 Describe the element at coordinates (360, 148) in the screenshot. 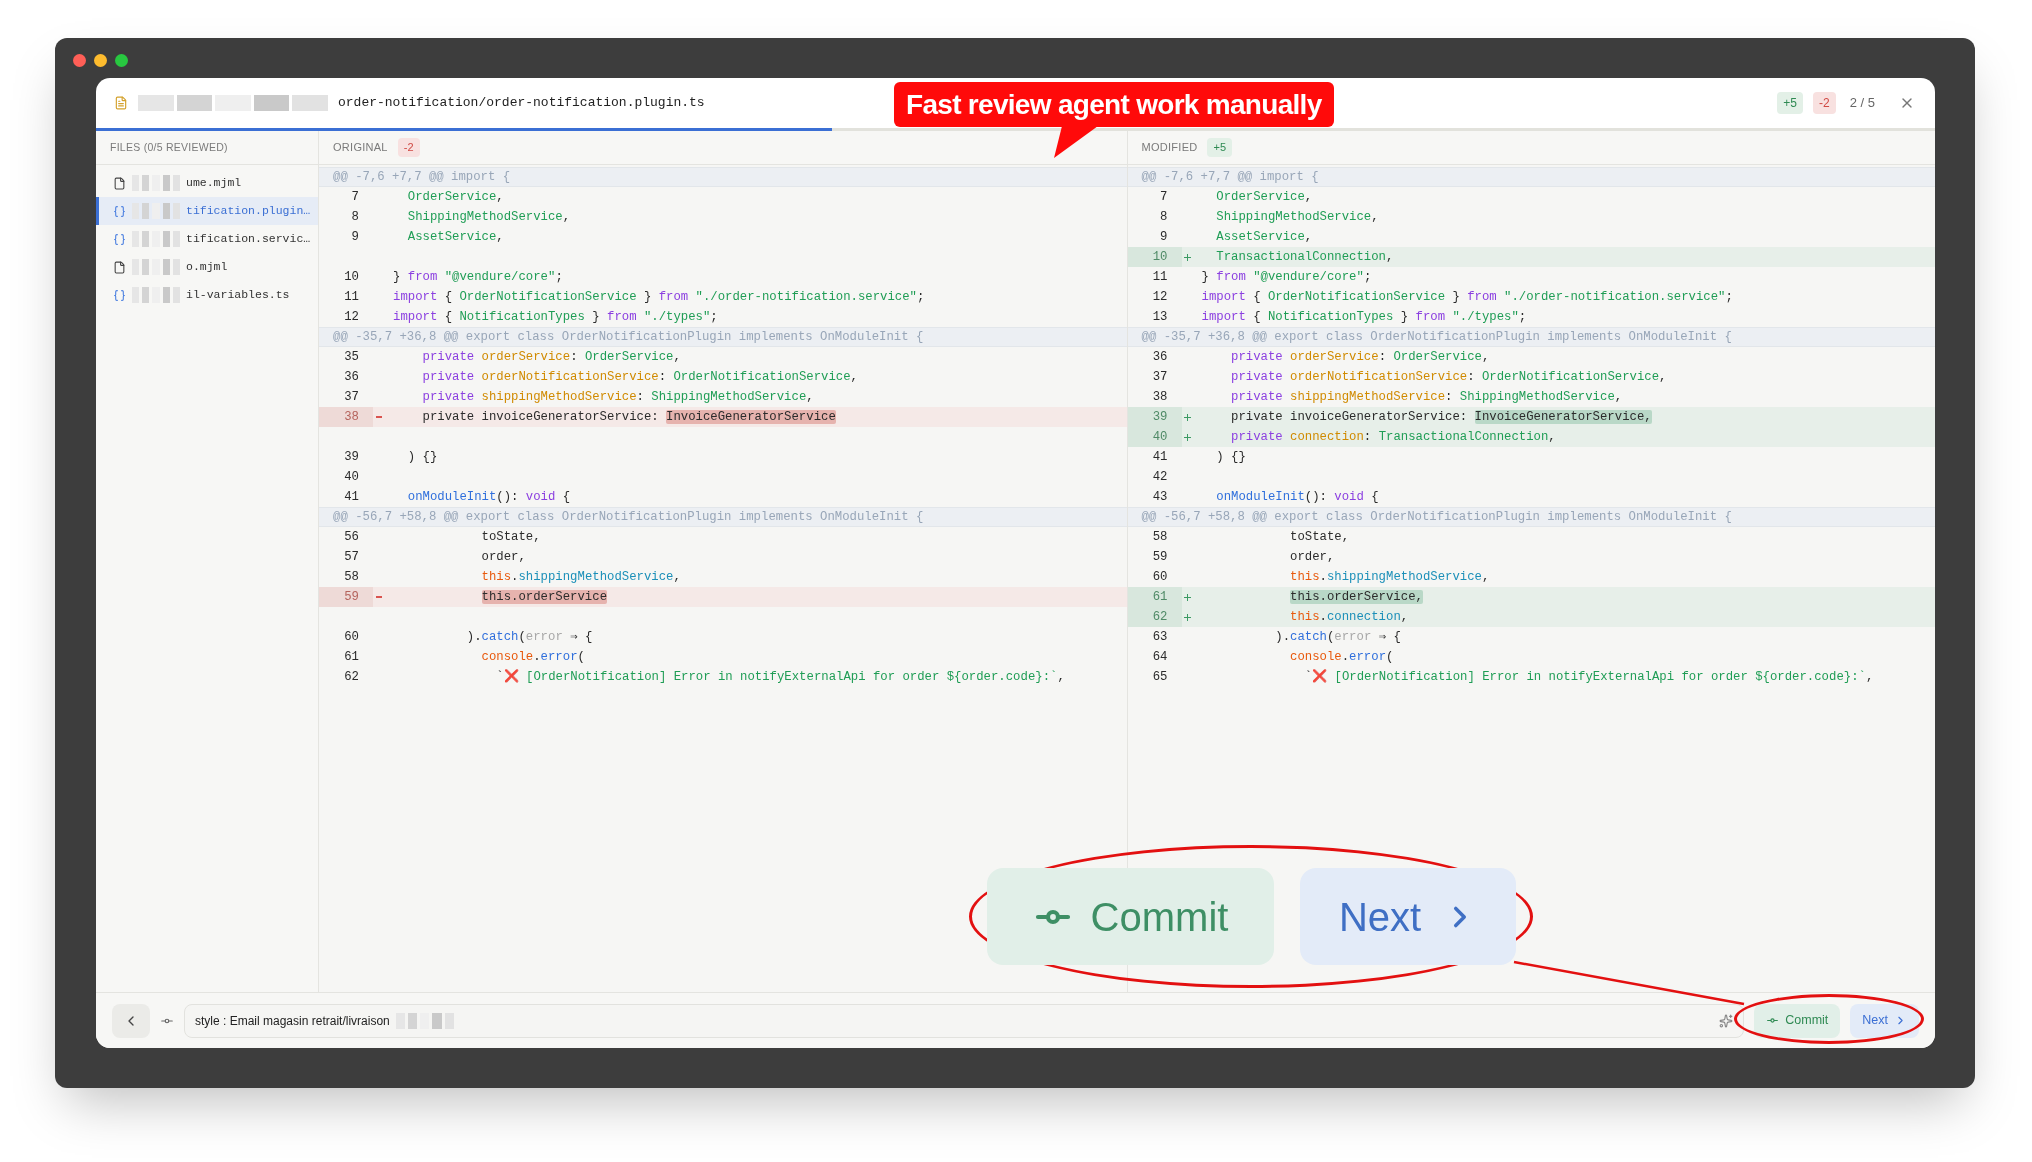

I see `pane-title: ORIGINAL` at that location.